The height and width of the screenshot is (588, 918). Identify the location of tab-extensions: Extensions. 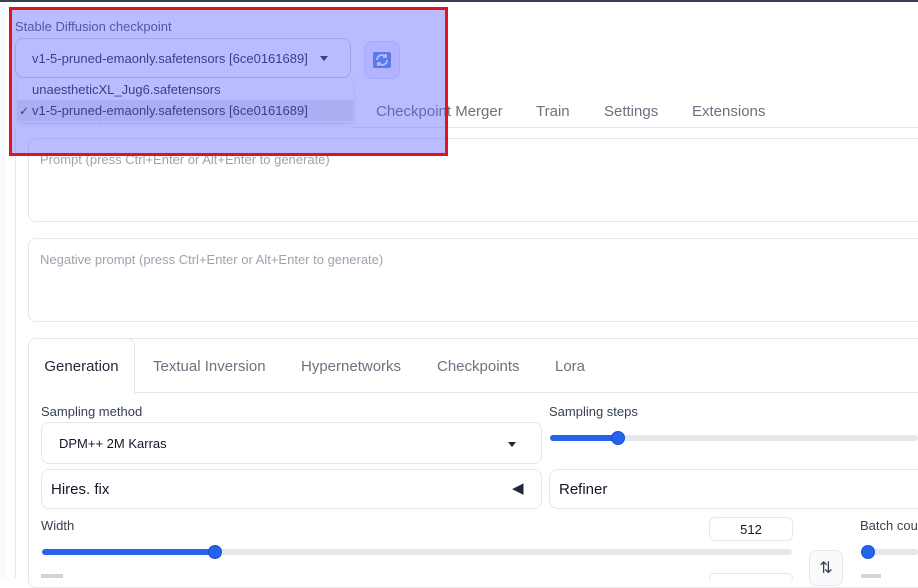
(728, 113).